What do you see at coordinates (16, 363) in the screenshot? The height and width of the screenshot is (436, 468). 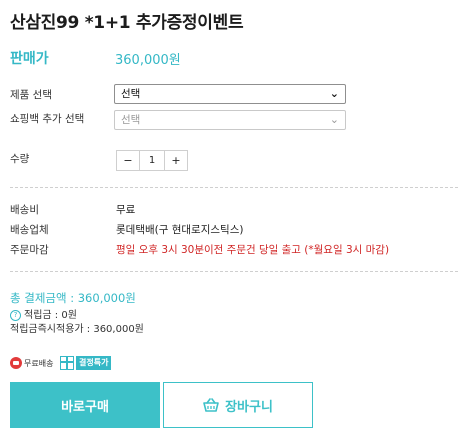 I see `truck-icon` at bounding box center [16, 363].